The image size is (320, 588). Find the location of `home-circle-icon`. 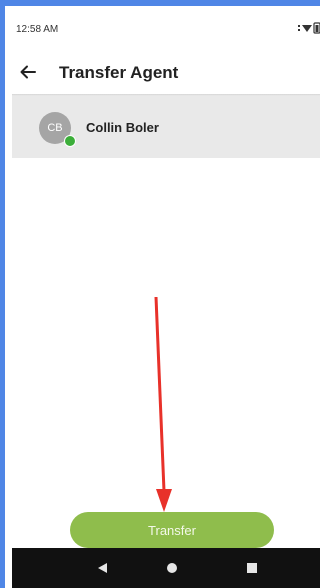

home-circle-icon is located at coordinates (172, 568).